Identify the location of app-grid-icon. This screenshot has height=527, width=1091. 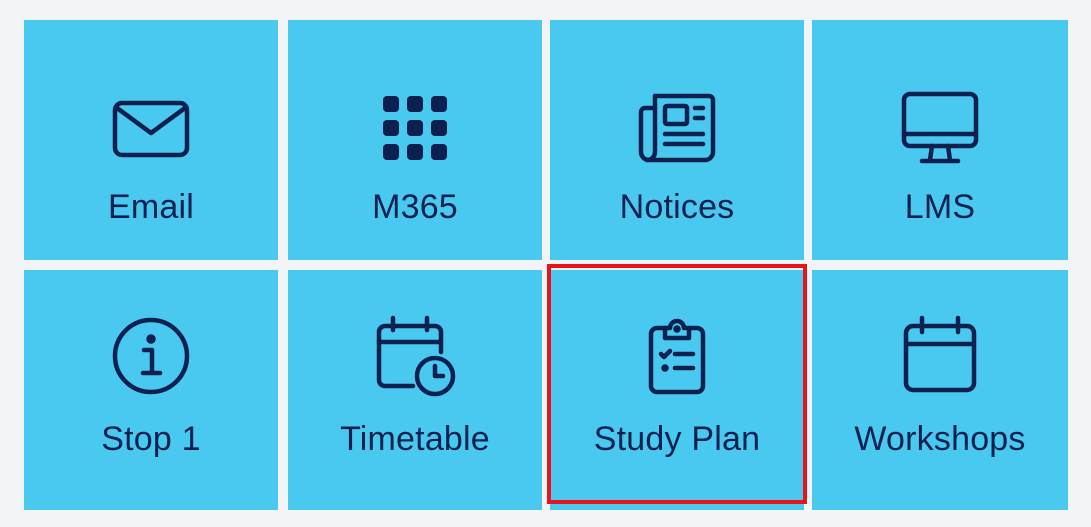
(415, 128).